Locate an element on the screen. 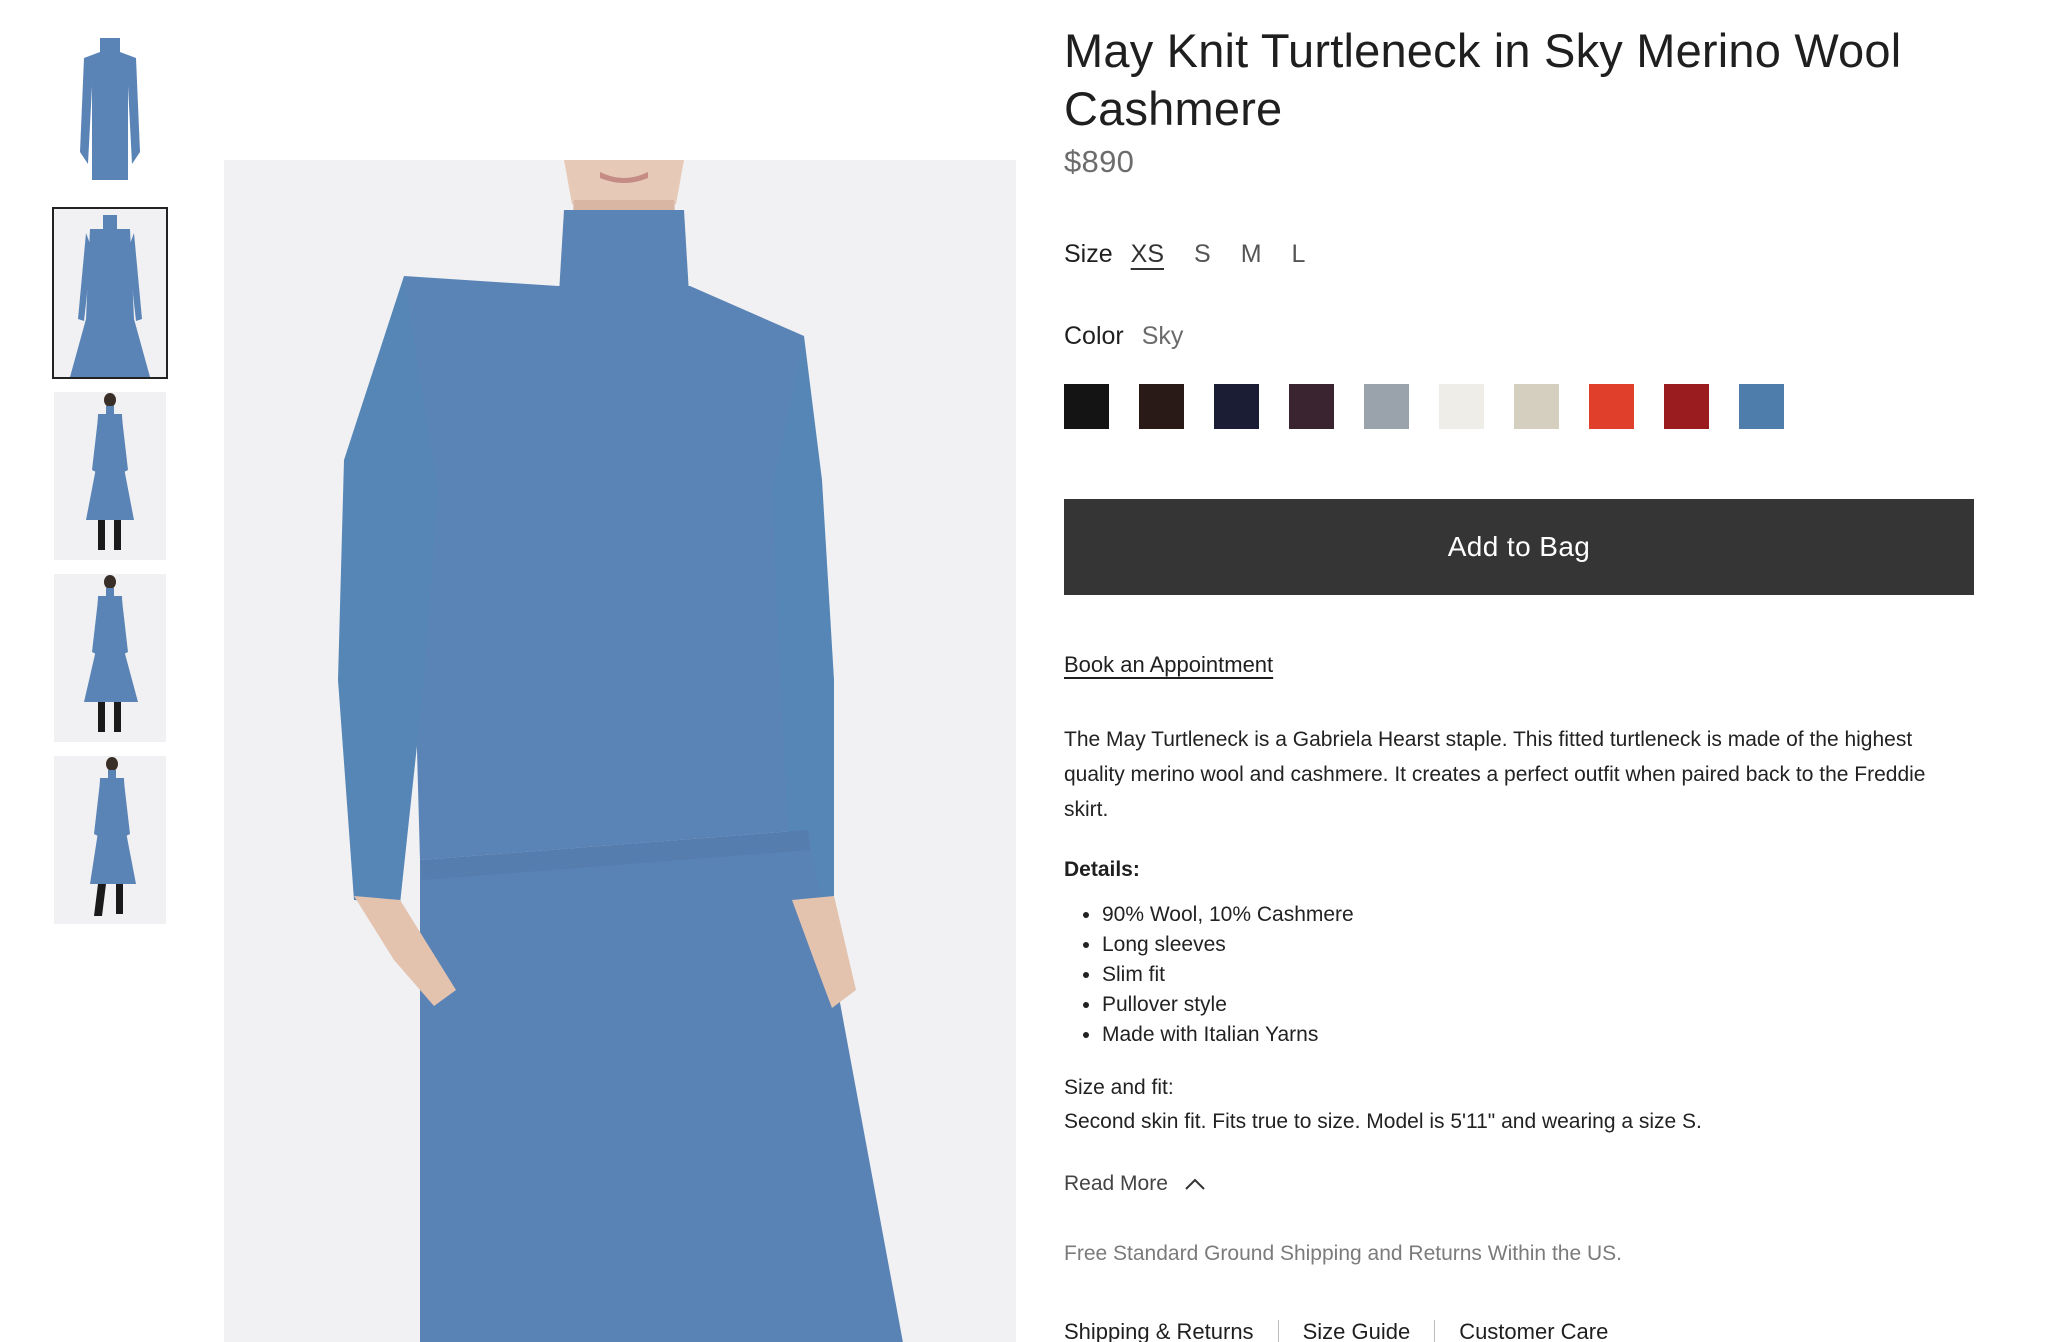 This screenshot has height=1342, width=2072. color-swatches is located at coordinates (1439, 406).